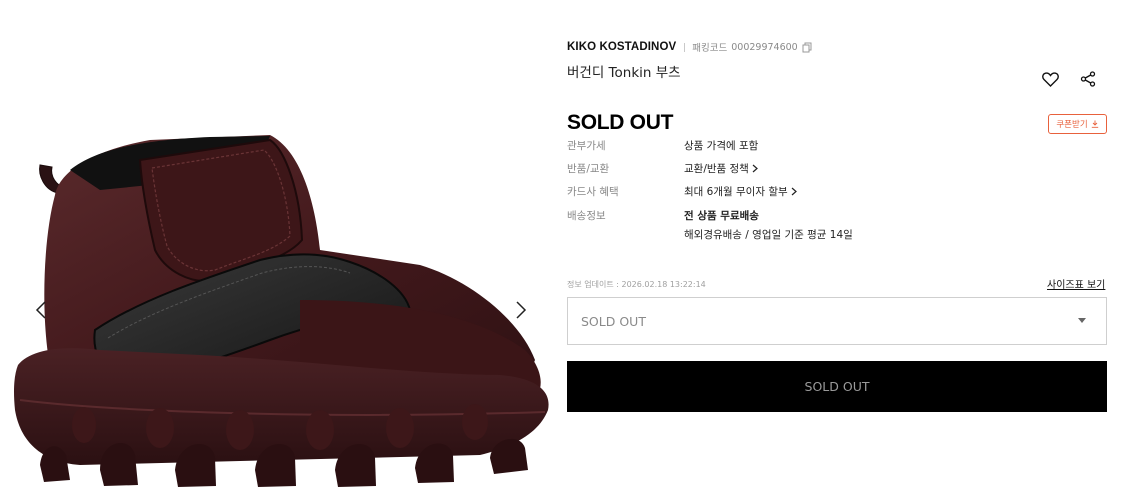  What do you see at coordinates (586, 146) in the screenshot?
I see `spec-label: 관부가세` at bounding box center [586, 146].